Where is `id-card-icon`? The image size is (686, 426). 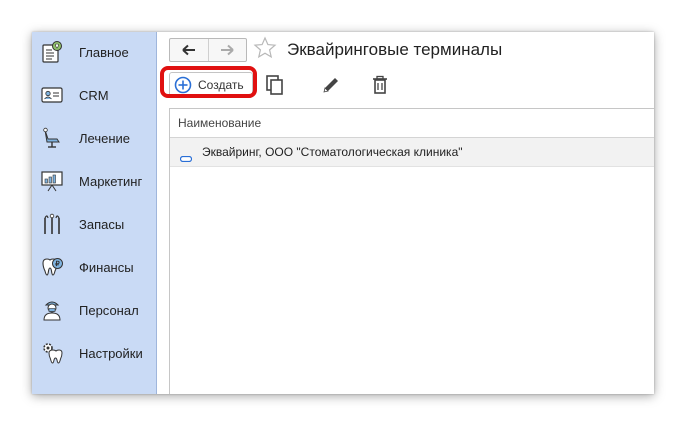 id-card-icon is located at coordinates (52, 95).